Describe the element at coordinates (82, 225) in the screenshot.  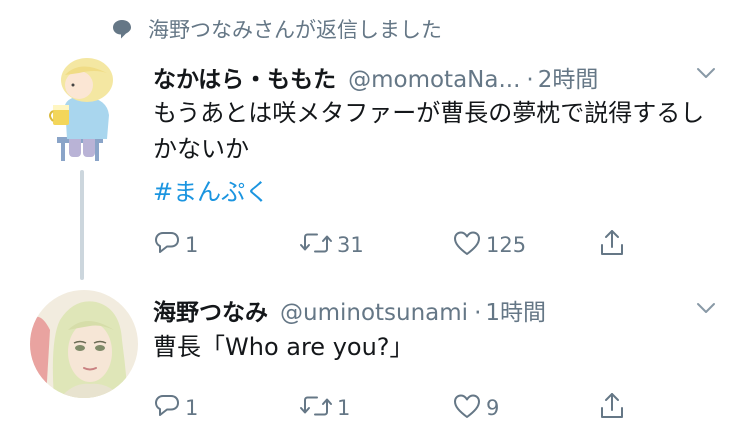
I see `thread-connector-line` at that location.